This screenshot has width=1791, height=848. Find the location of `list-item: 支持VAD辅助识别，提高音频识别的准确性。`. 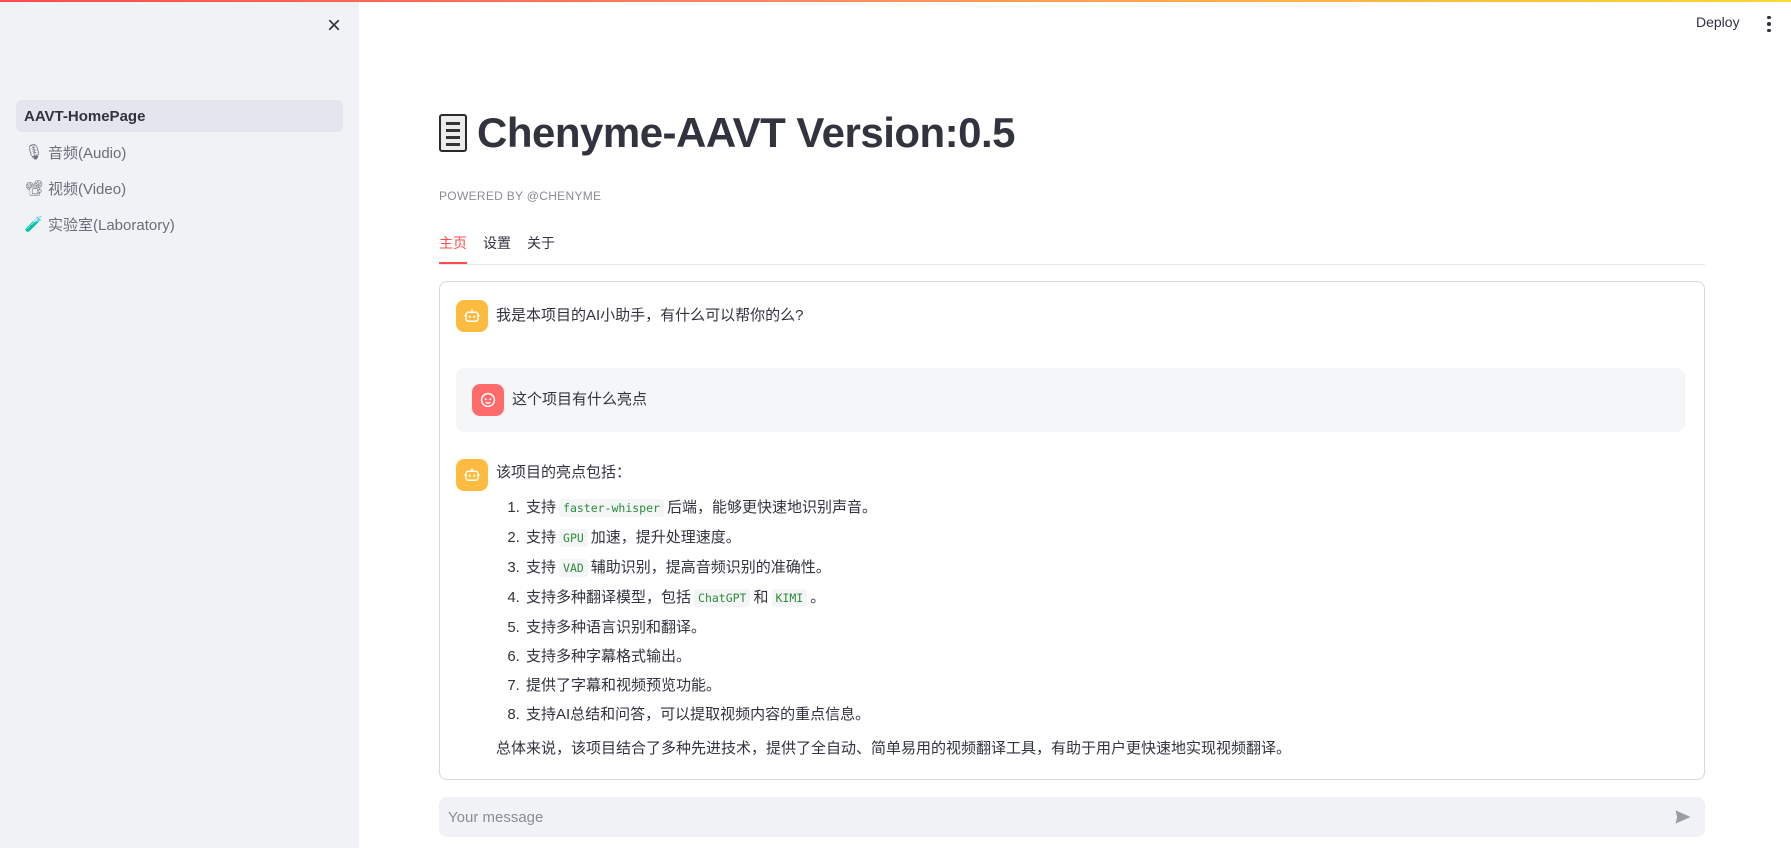

list-item: 支持VAD辅助识别，提高音频识别的准确性。 is located at coordinates (1104, 568).